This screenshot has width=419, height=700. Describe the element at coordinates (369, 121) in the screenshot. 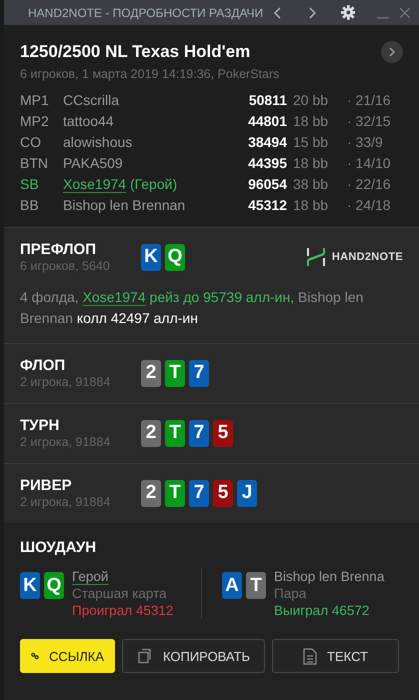

I see `player-stats: · 32/15` at that location.